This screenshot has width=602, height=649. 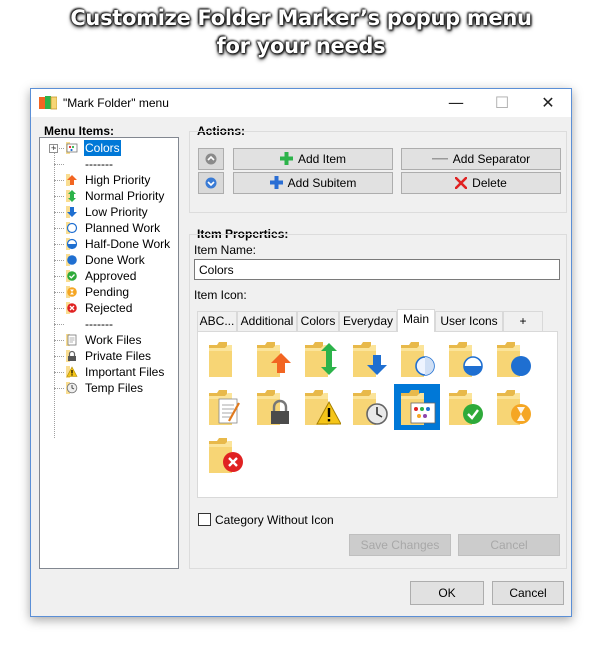 What do you see at coordinates (118, 180) in the screenshot?
I see `tree-item-label: High Priority` at bounding box center [118, 180].